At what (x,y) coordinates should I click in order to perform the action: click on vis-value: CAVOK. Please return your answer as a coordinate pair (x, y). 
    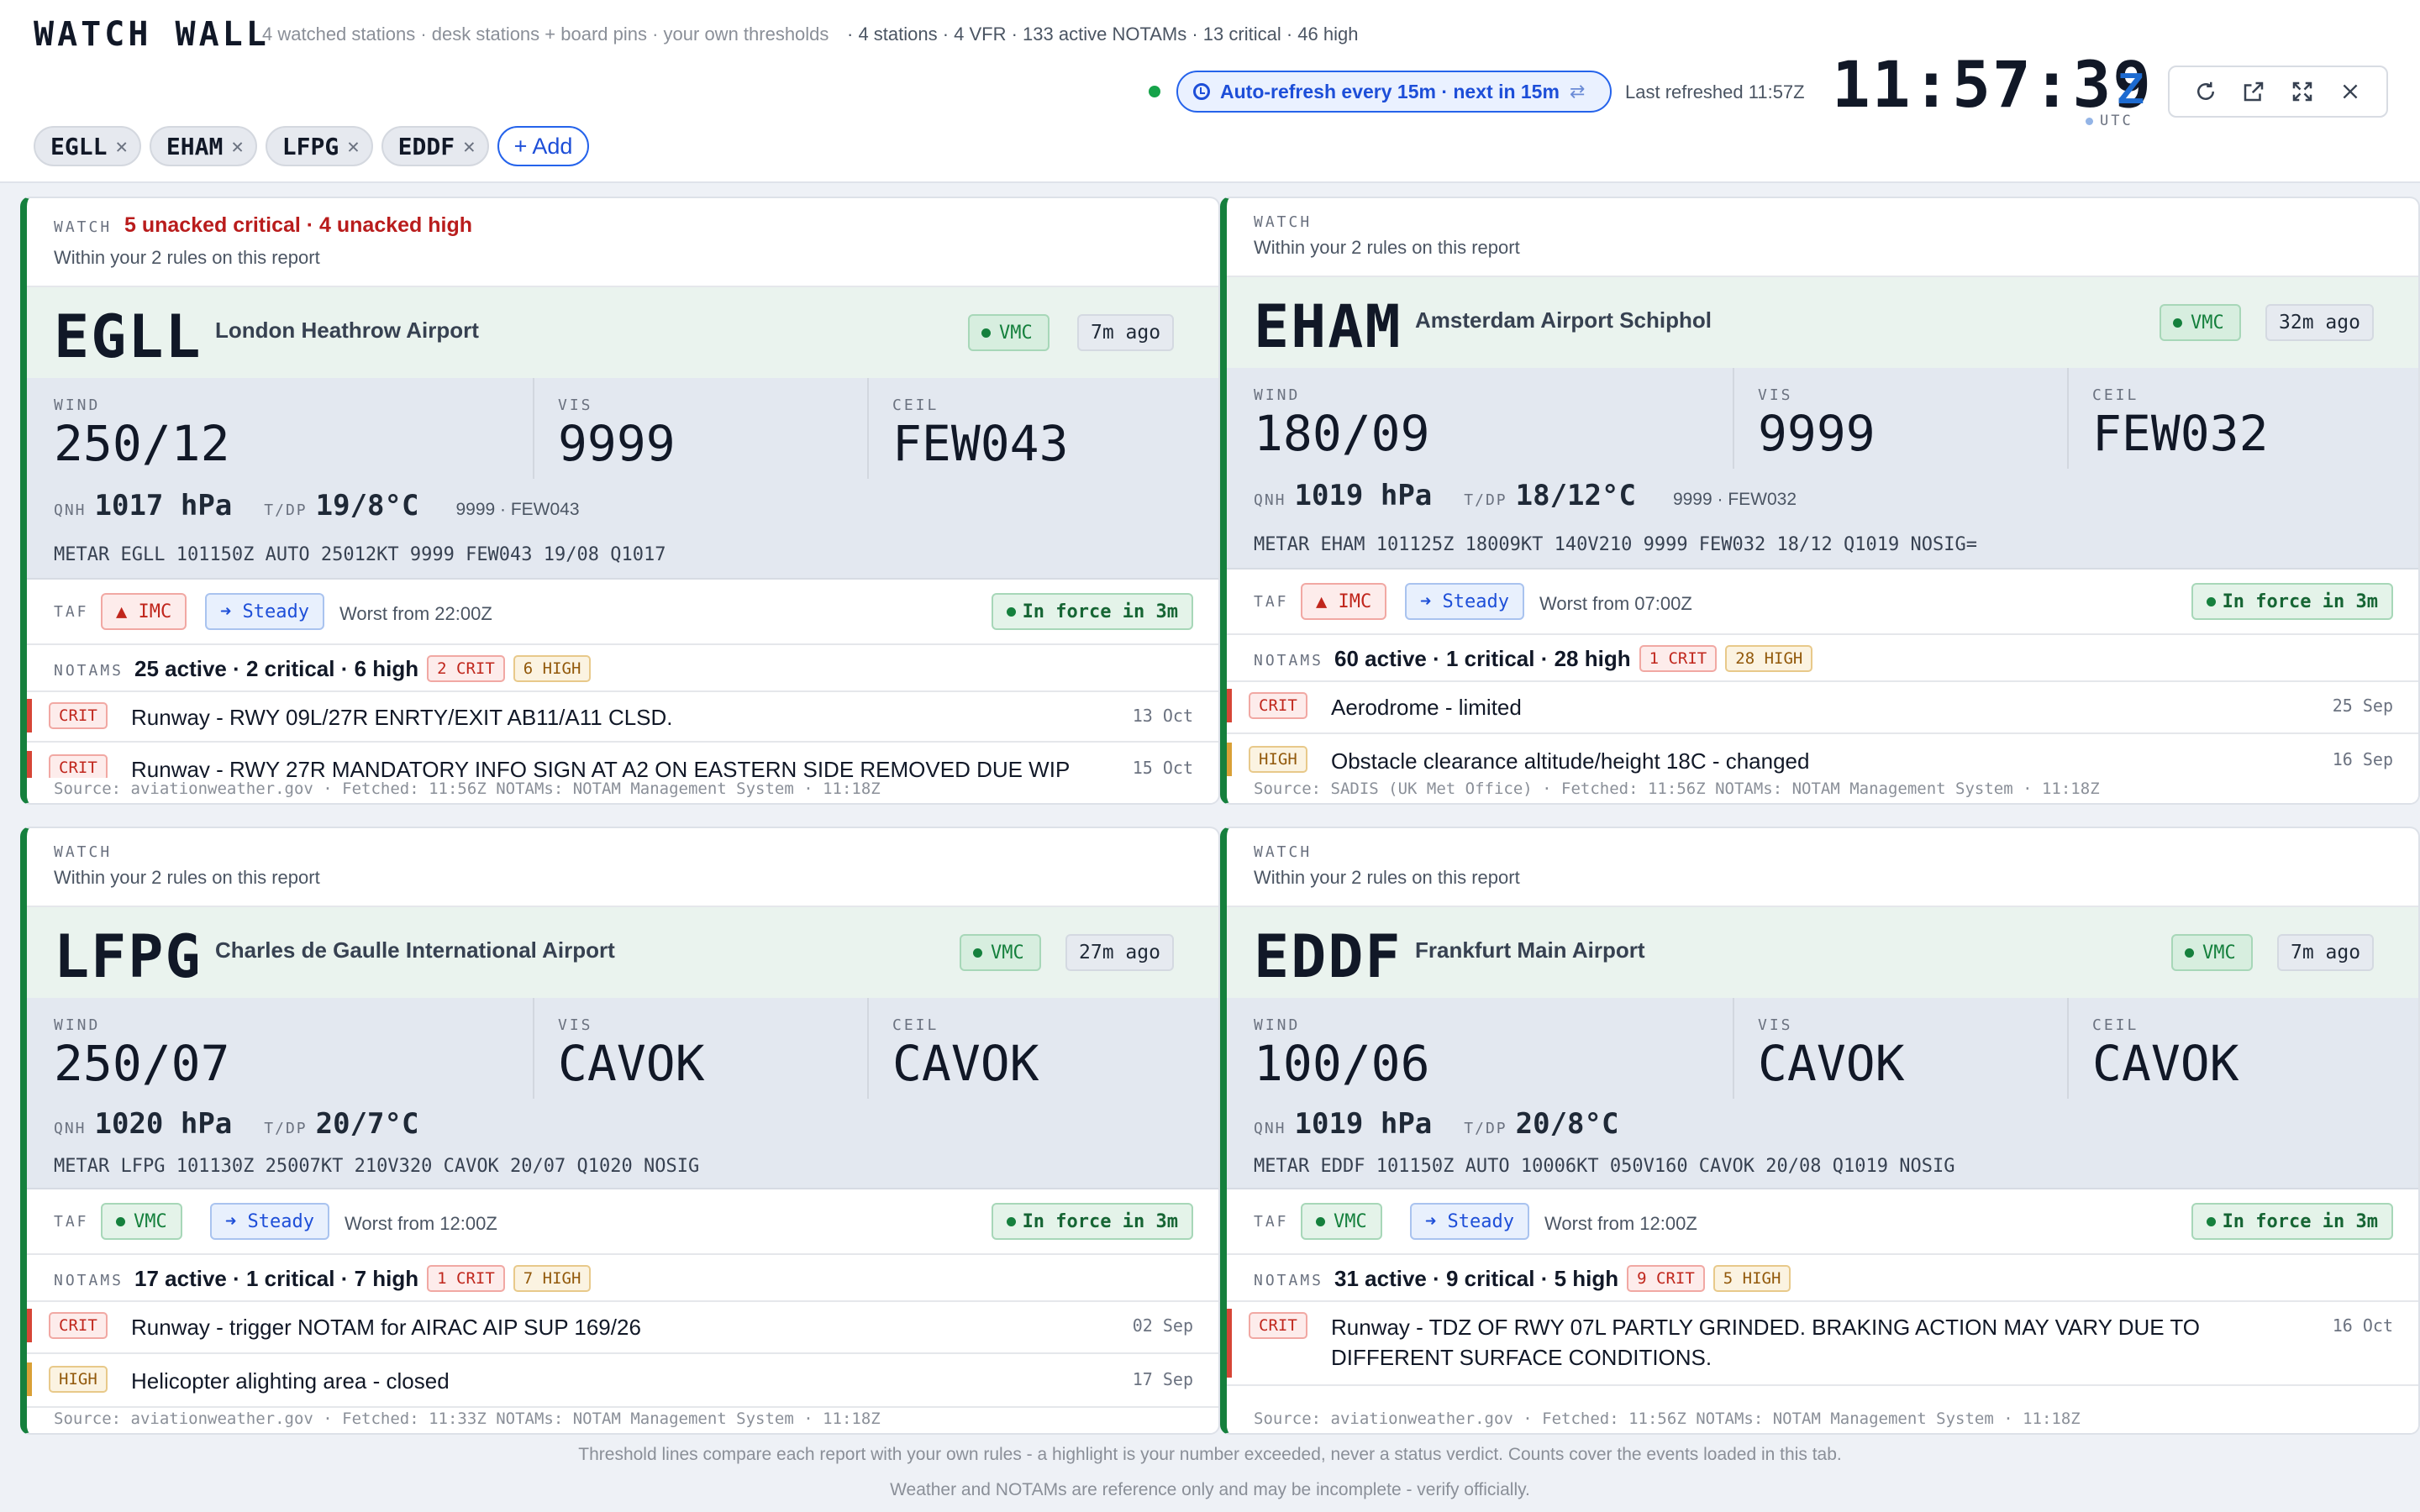
    Looking at the image, I should click on (631, 1063).